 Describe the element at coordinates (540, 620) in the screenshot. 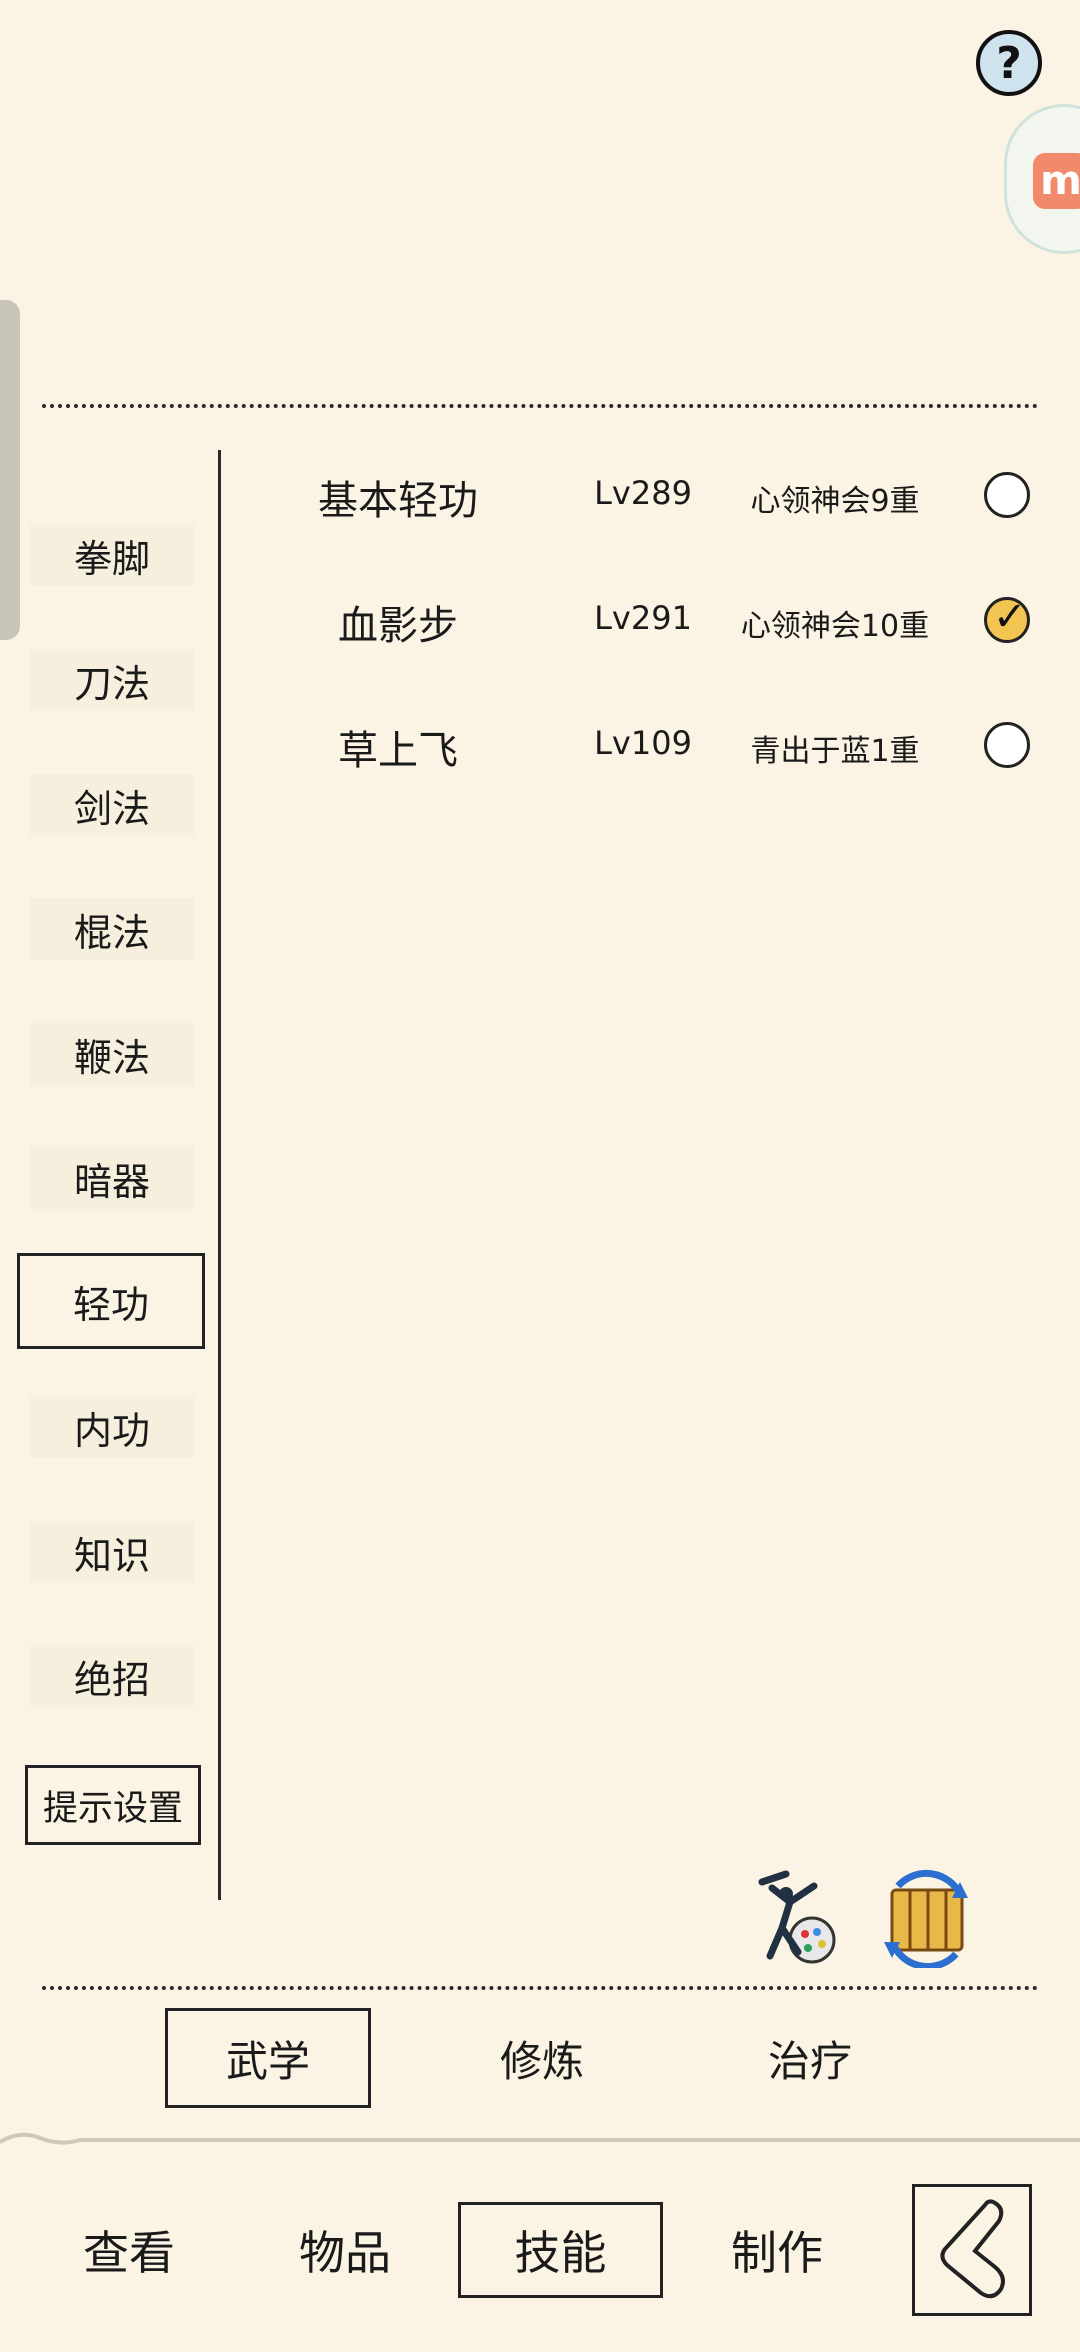

I see `skill-row: 血影步 Lv291 心领神会10重 ✓` at that location.